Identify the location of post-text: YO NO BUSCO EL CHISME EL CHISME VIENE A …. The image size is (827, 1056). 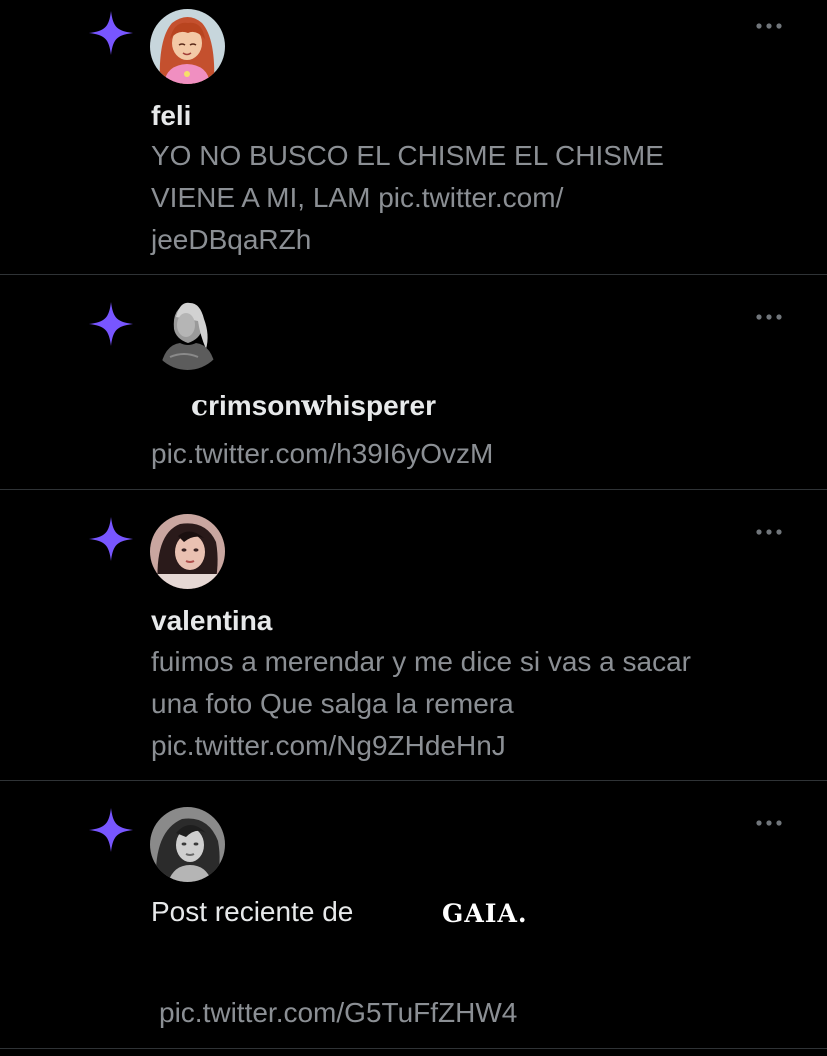
(471, 198).